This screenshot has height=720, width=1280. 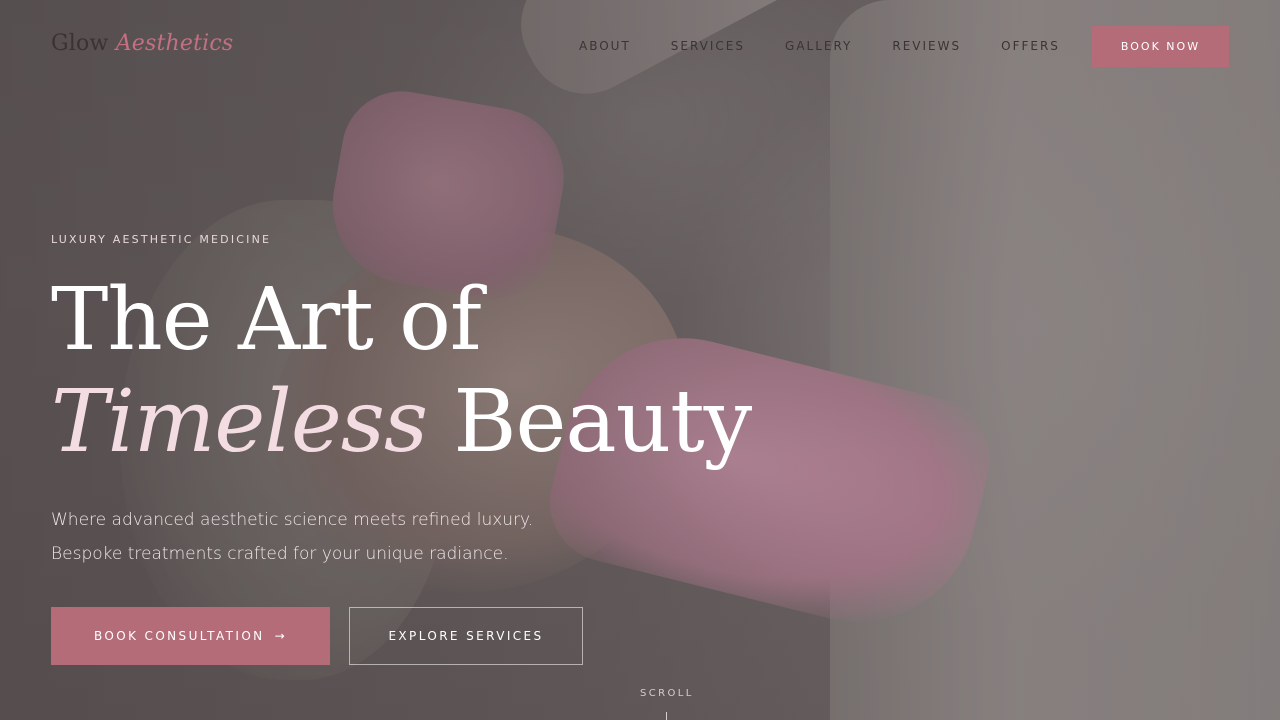 I want to click on nav-link-offers: OFFERS, so click(x=1030, y=46).